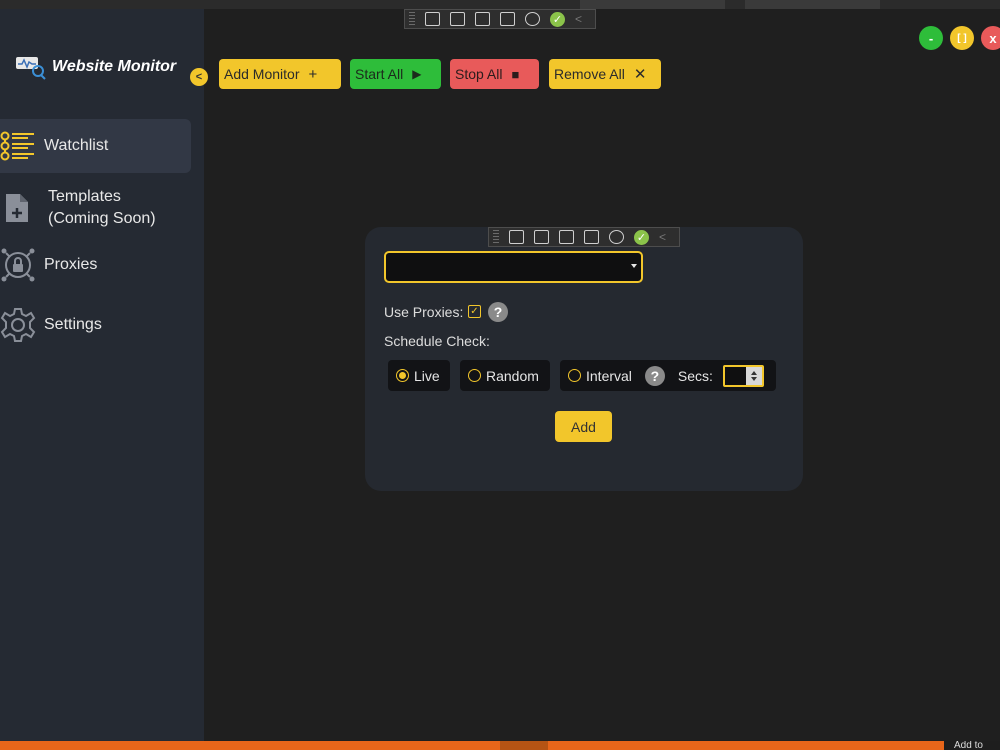  I want to click on close-button: x, so click(990, 38).